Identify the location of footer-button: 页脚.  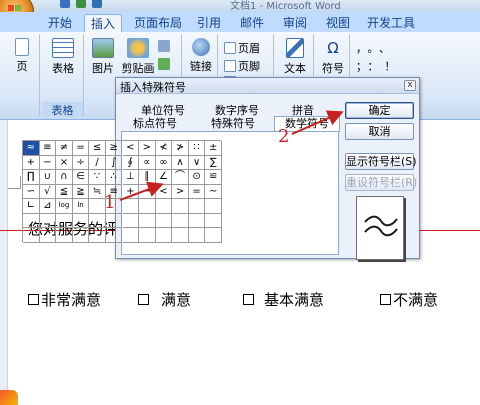
(242, 66).